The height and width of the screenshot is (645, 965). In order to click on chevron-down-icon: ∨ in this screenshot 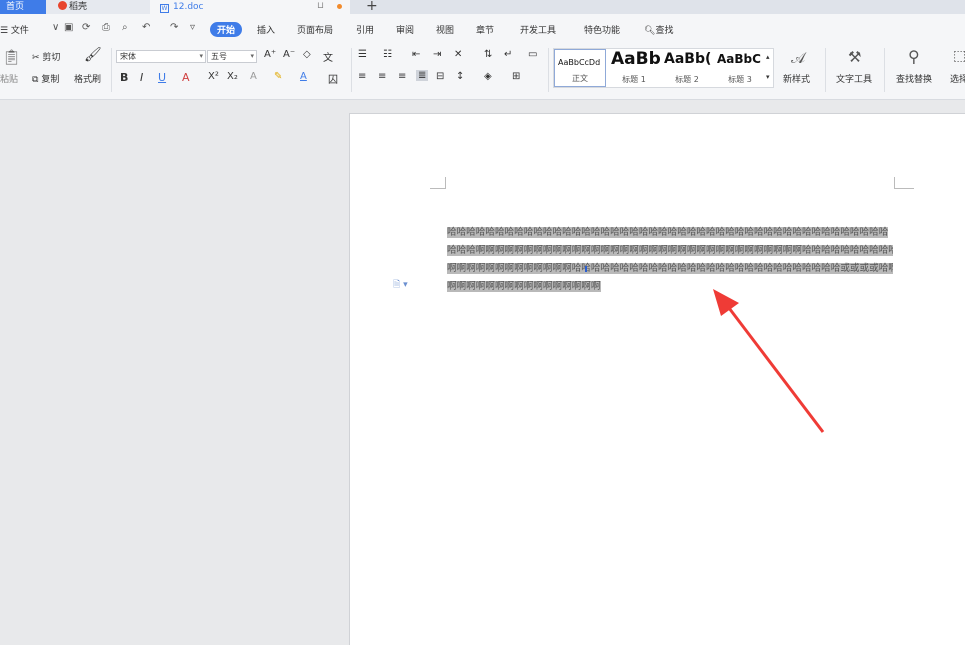, I will do `click(55, 27)`.